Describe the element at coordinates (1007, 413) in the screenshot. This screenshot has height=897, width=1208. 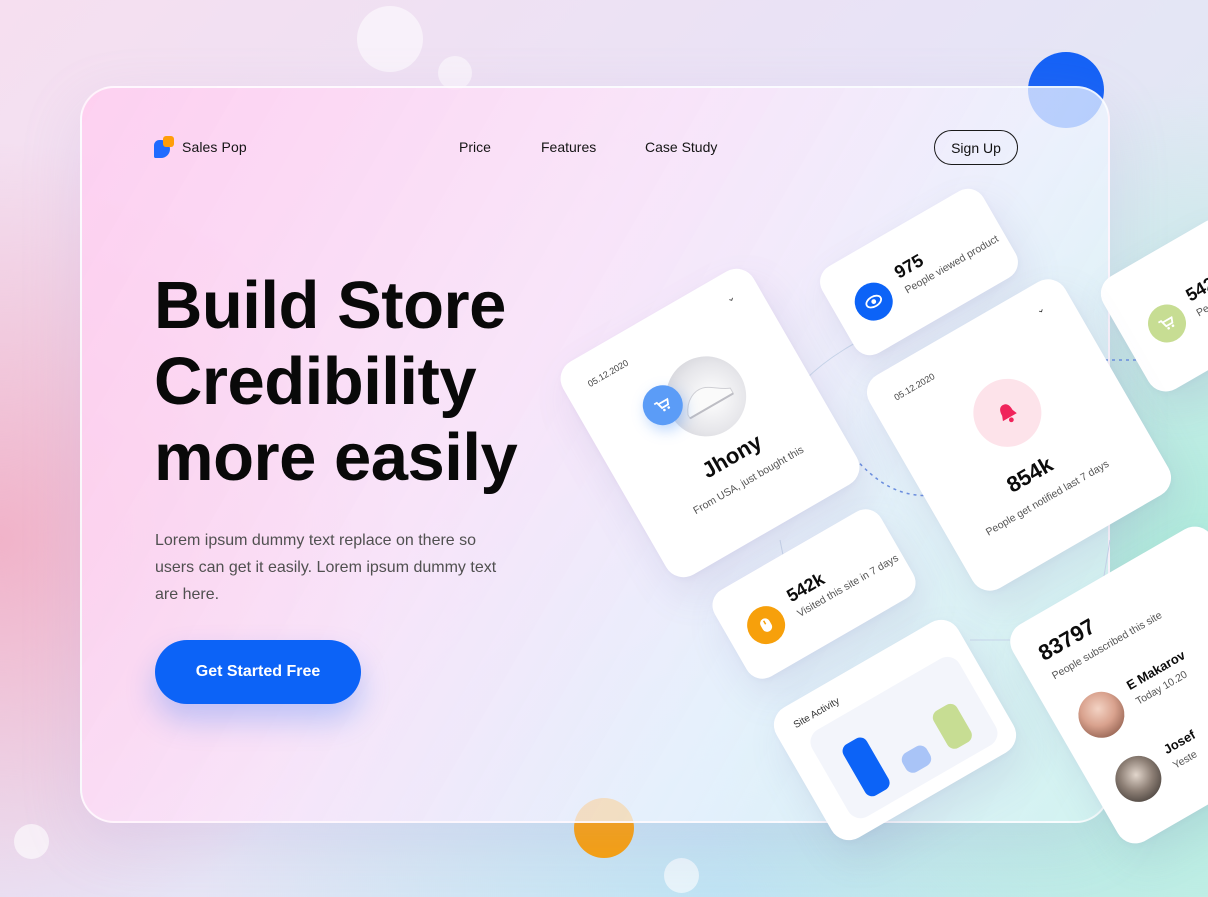
I see `bell-icon` at that location.